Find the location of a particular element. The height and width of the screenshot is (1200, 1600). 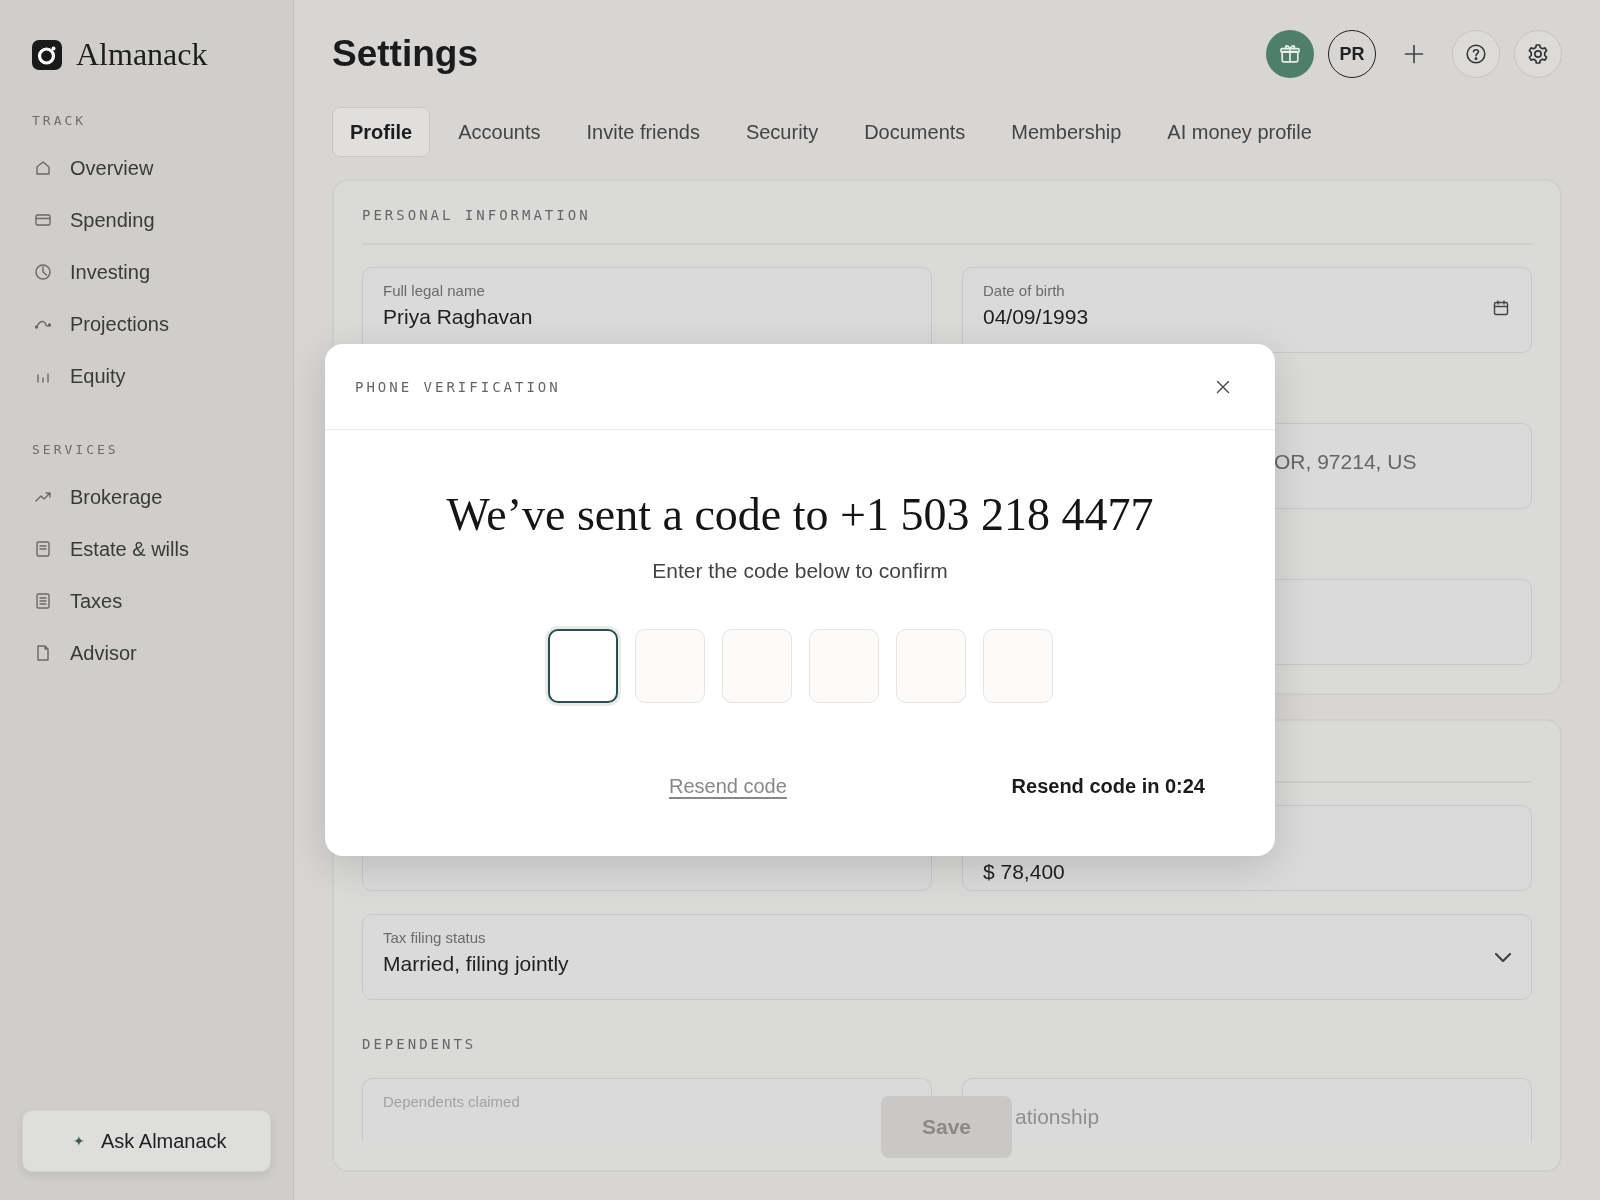

clock-icon is located at coordinates (43, 272).